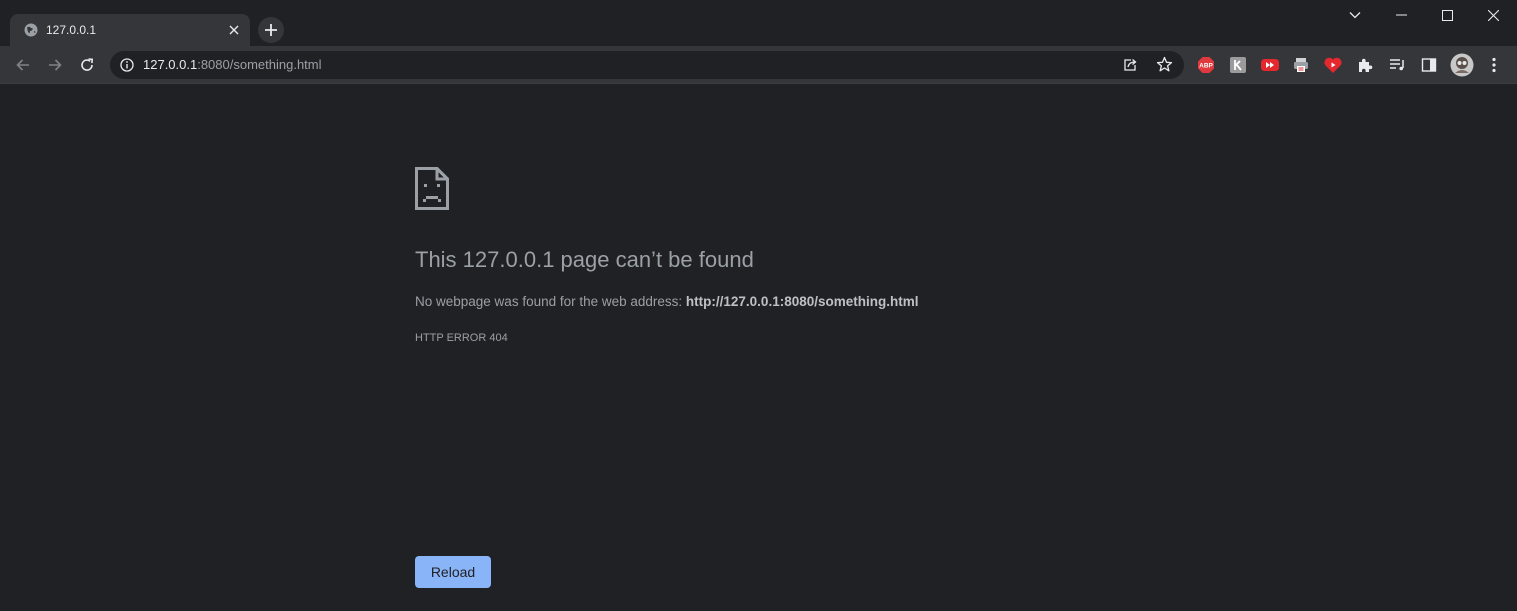  What do you see at coordinates (1130, 65) in the screenshot?
I see `share-icon` at bounding box center [1130, 65].